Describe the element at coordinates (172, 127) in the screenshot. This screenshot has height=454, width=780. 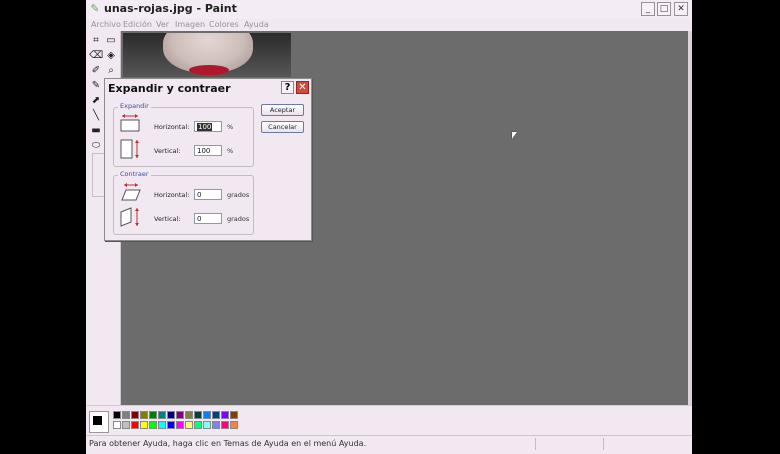
I see `expand-horizontal-label: Horizontal:` at that location.